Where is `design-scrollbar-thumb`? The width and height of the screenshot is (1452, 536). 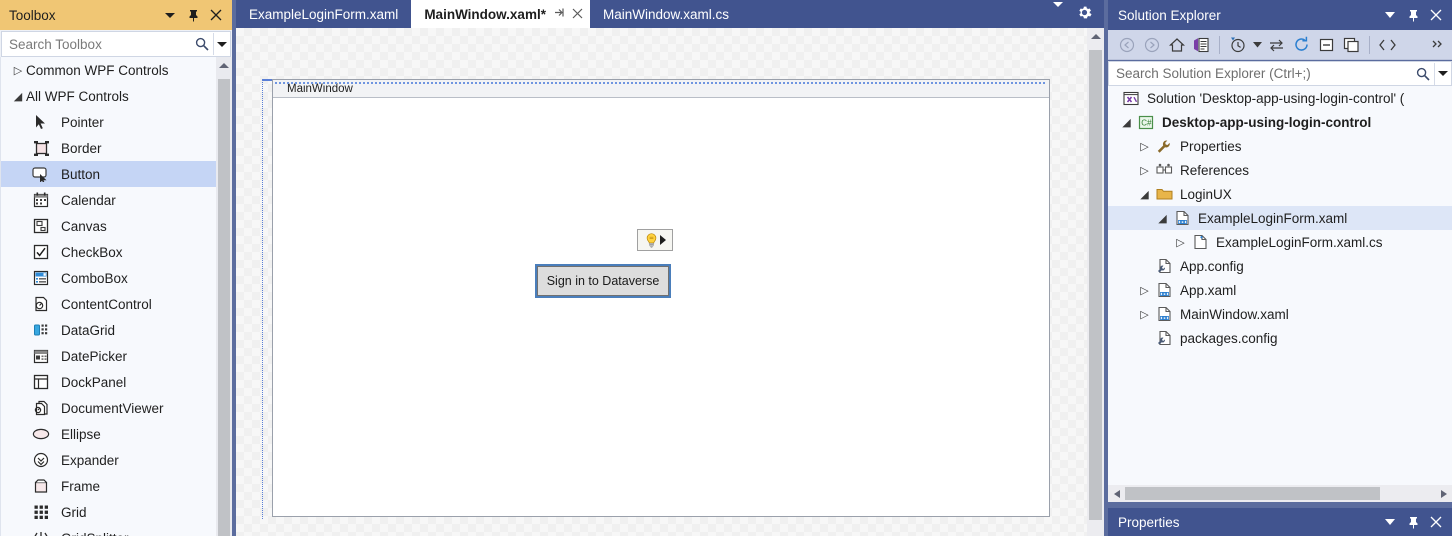
design-scrollbar-thumb is located at coordinates (1095, 285).